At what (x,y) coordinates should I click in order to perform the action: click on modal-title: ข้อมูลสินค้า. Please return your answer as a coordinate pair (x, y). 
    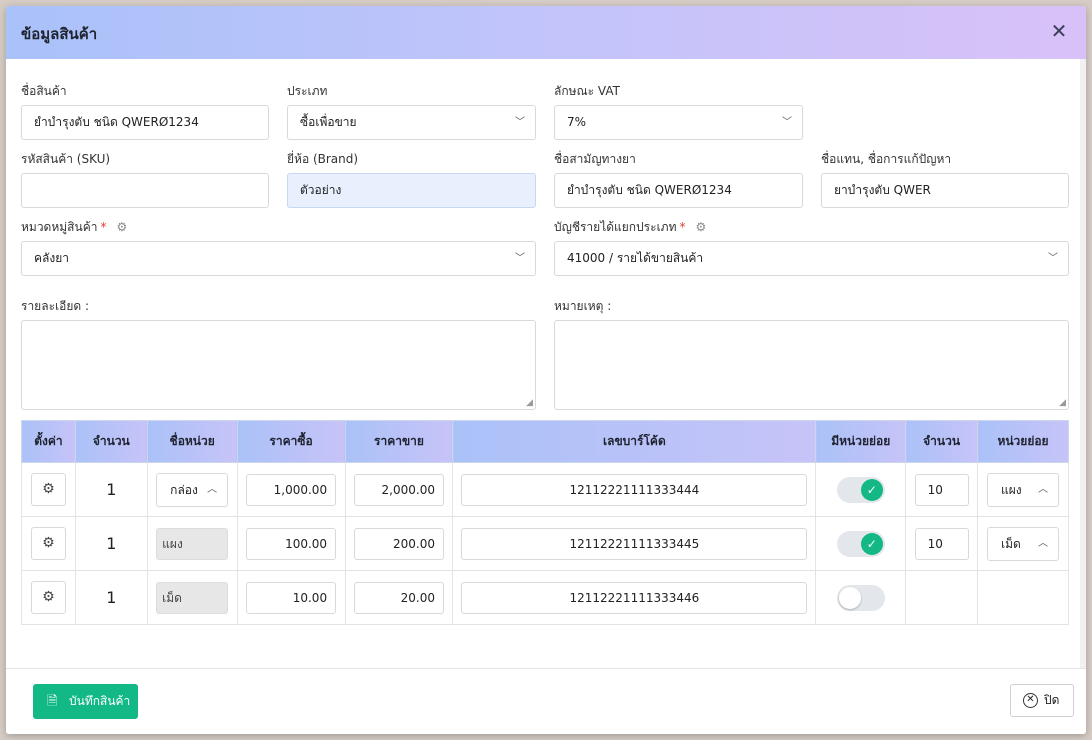
    Looking at the image, I should click on (59, 34).